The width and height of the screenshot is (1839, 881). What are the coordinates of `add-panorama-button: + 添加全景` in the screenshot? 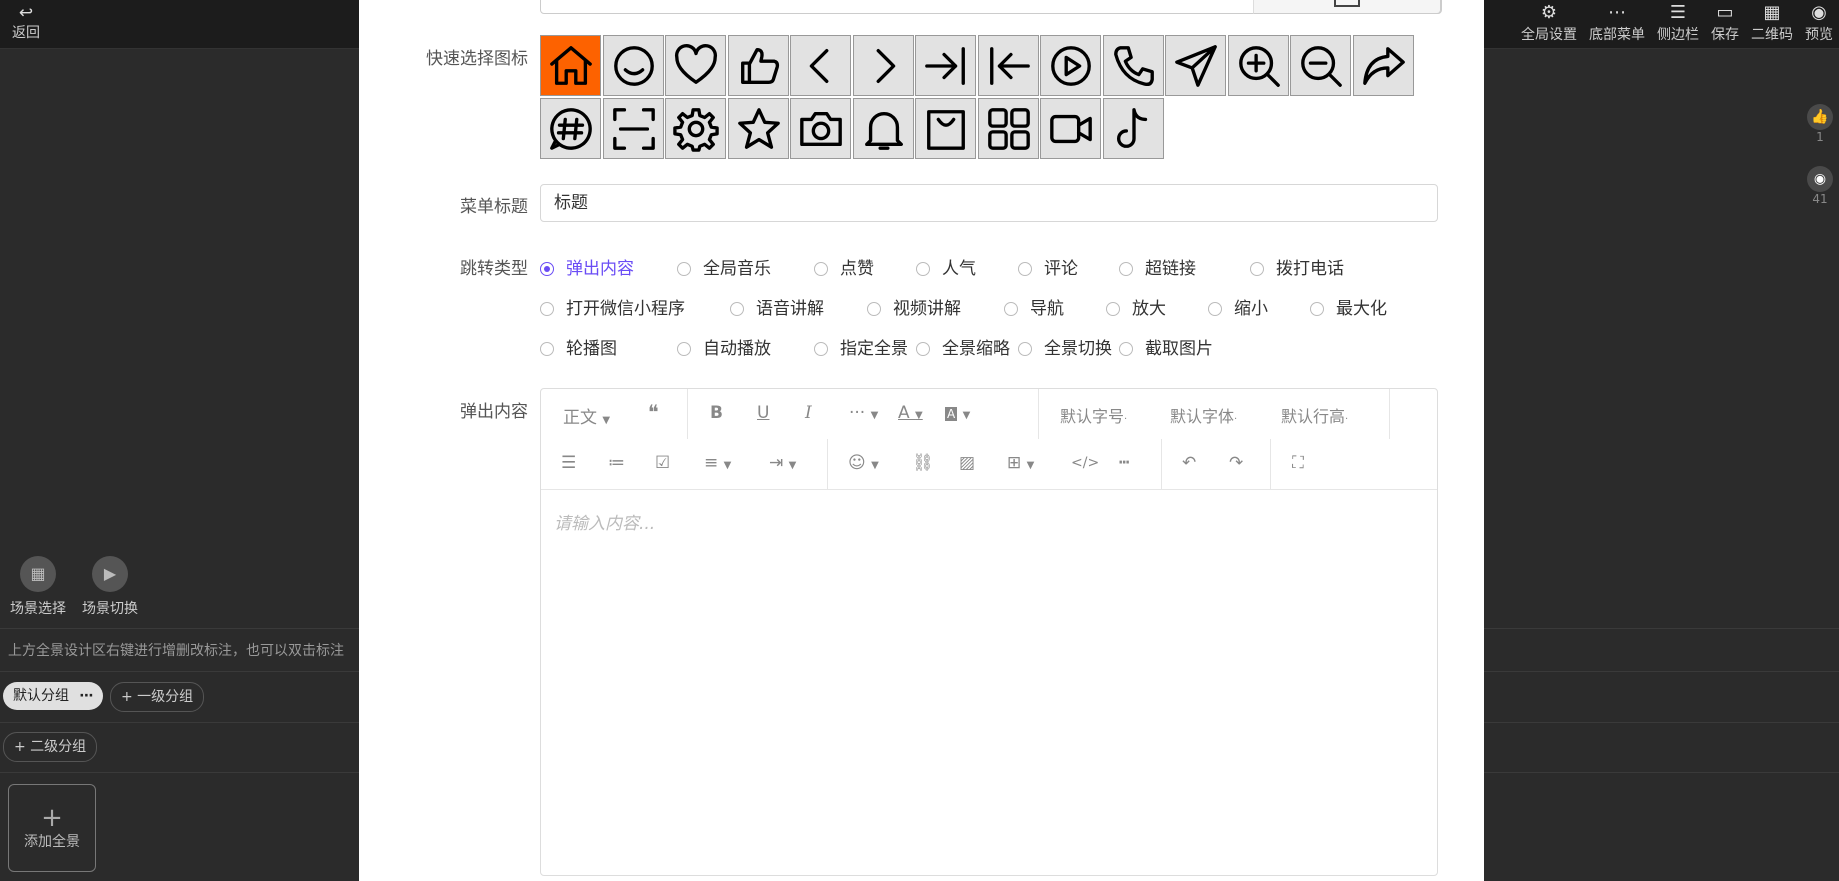 It's located at (52, 828).